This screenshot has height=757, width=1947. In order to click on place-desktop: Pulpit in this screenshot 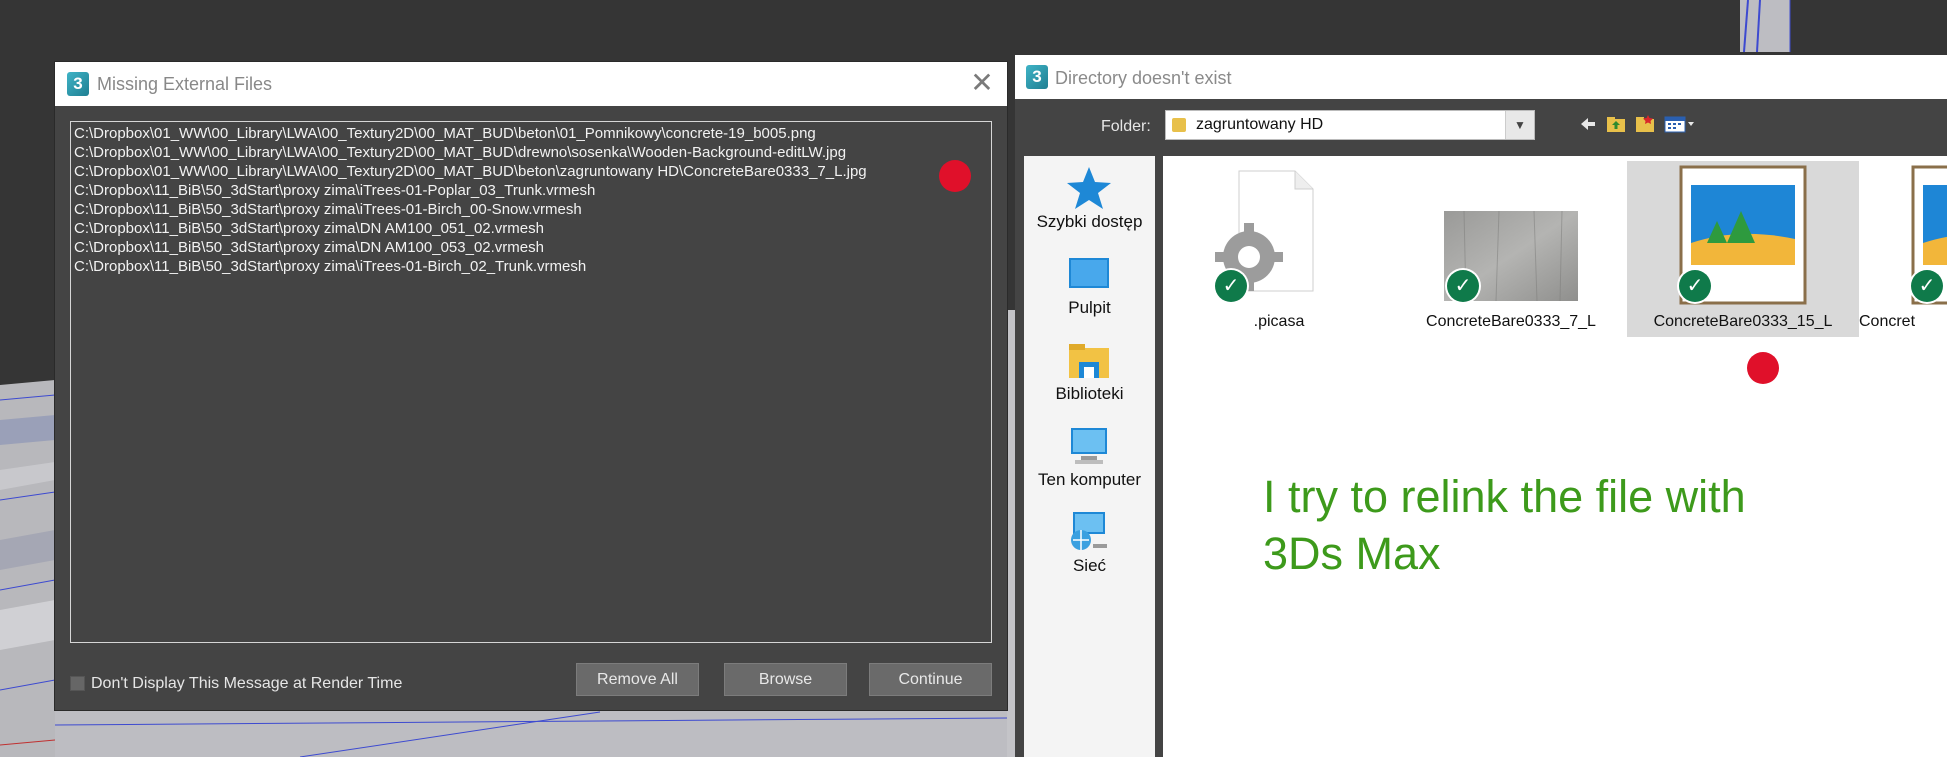, I will do `click(1089, 282)`.